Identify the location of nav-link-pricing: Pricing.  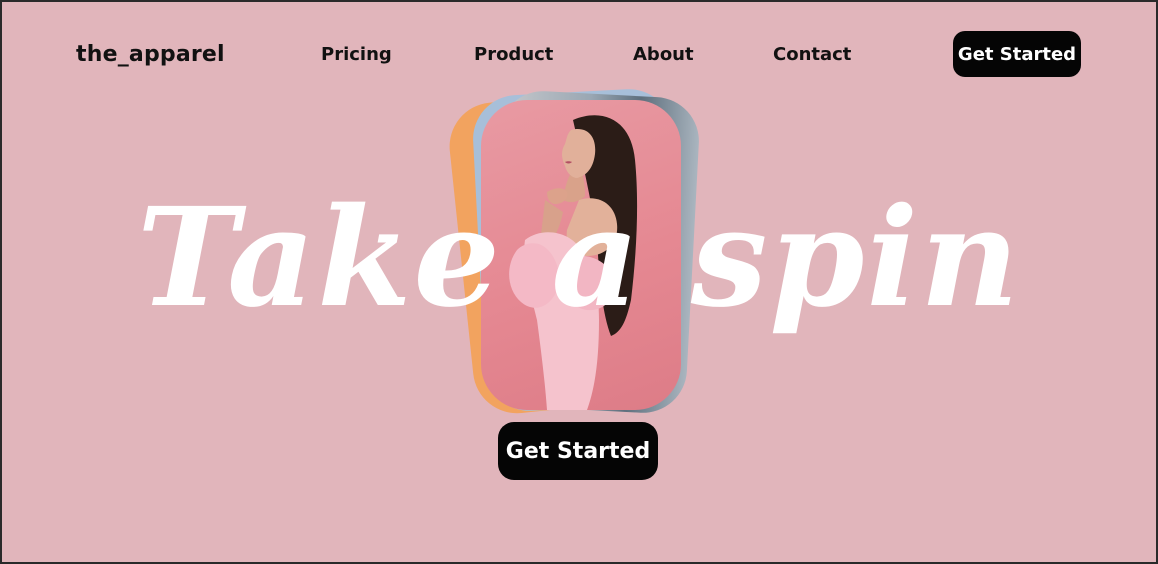
(356, 54).